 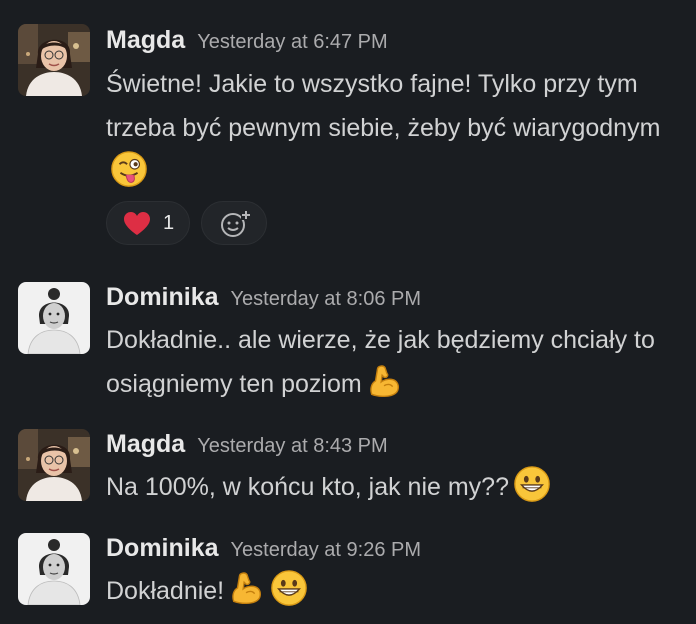 I want to click on timestamp: Yesterday at 9:26 PM, so click(x=326, y=550).